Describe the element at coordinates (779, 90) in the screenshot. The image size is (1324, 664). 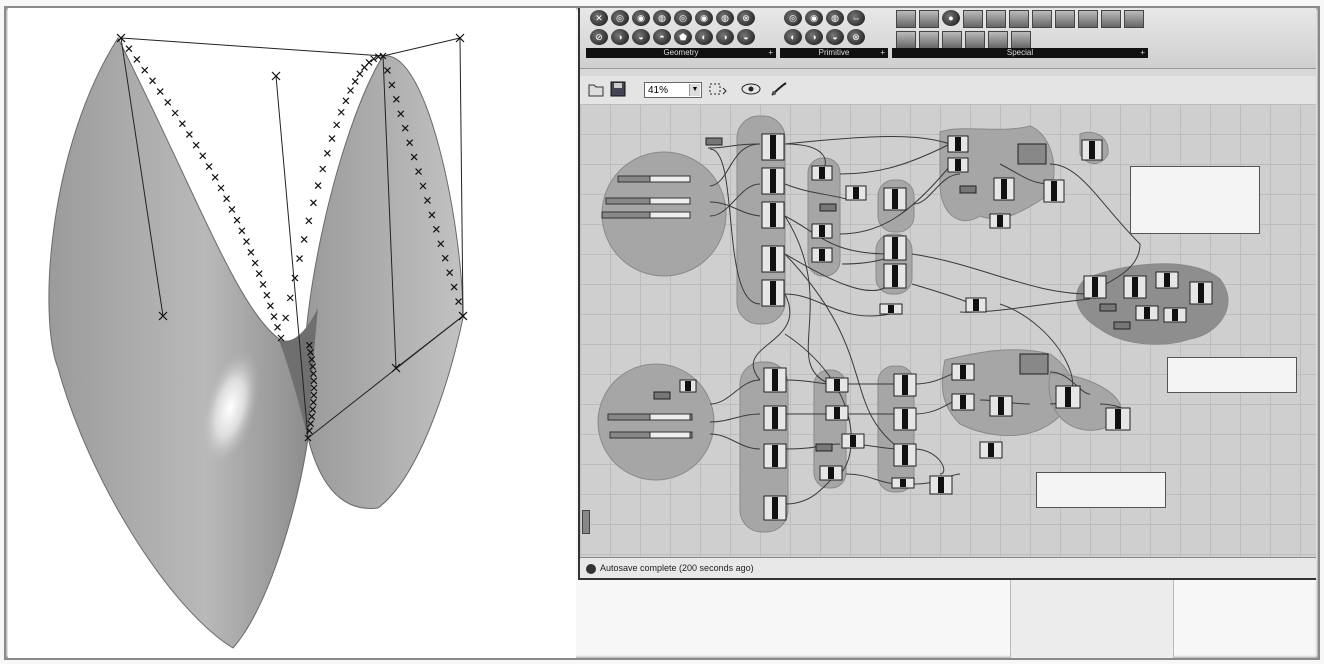
I see `sketch-brush-icon` at that location.